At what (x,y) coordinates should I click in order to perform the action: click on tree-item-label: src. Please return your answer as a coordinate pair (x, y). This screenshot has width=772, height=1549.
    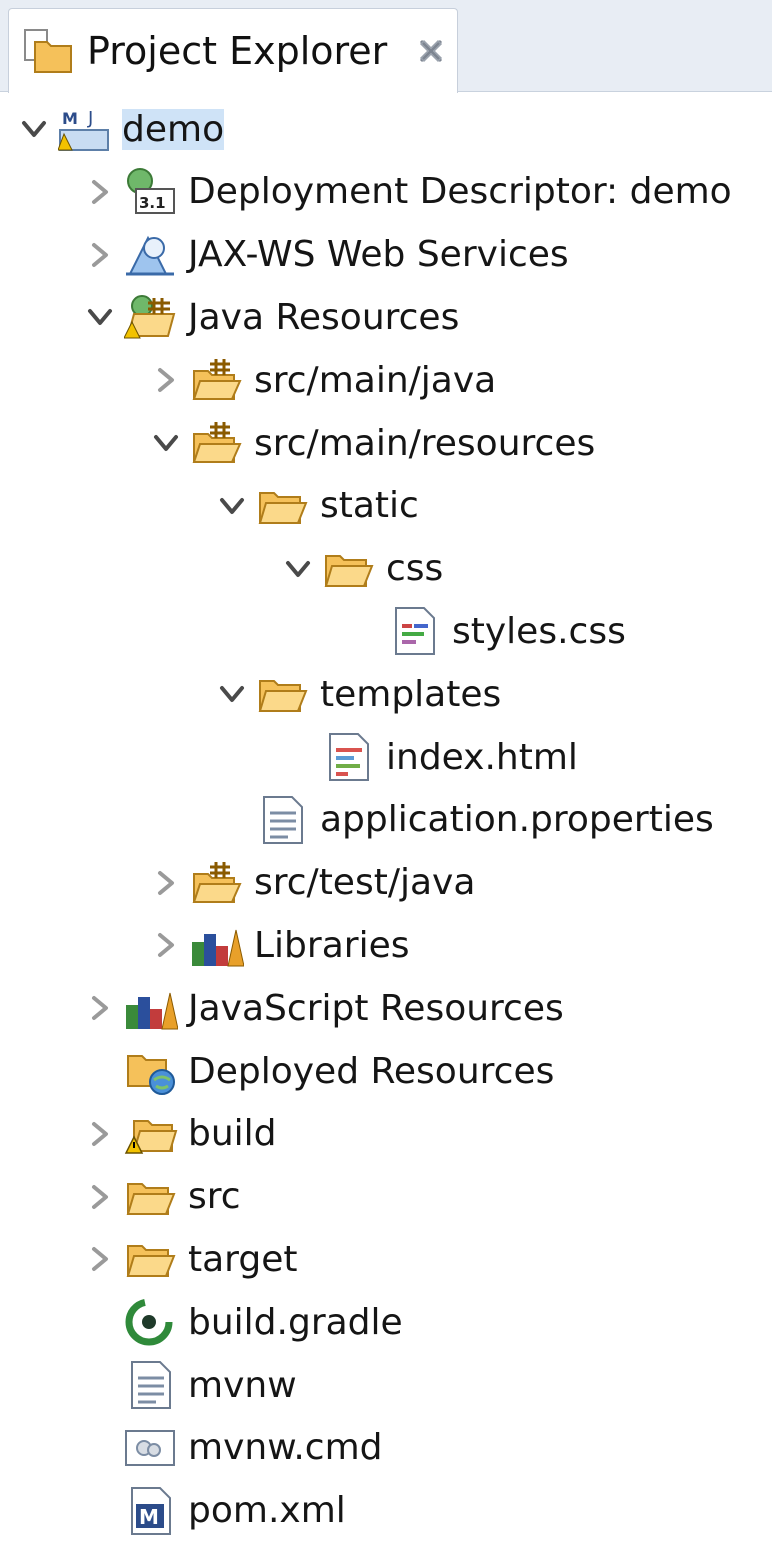
    Looking at the image, I should click on (214, 1196).